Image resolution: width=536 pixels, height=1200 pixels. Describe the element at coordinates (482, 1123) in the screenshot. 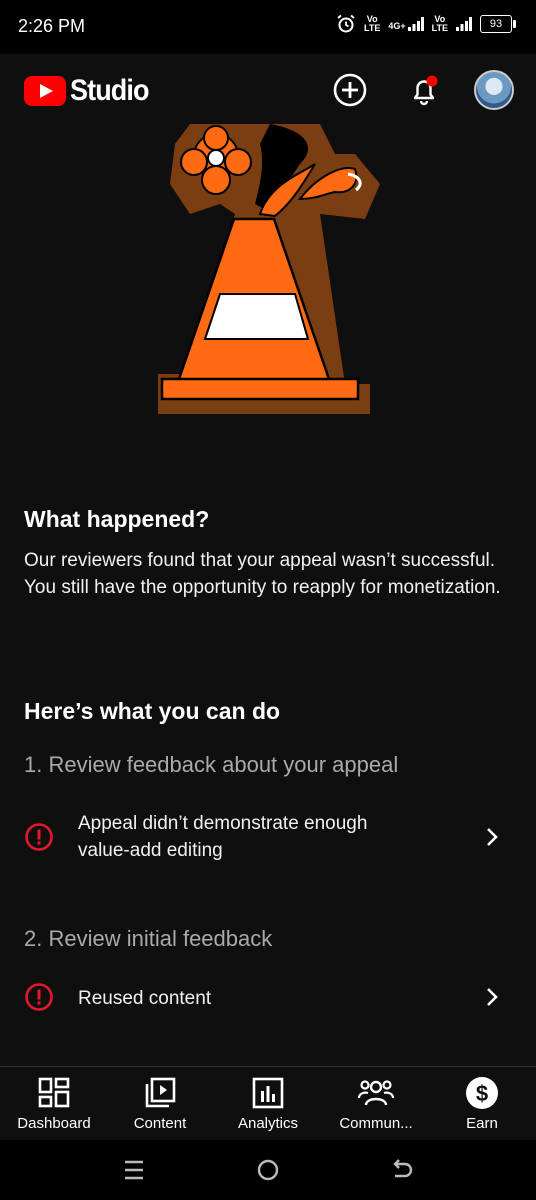

I see `nav-earn-label: Earn` at that location.